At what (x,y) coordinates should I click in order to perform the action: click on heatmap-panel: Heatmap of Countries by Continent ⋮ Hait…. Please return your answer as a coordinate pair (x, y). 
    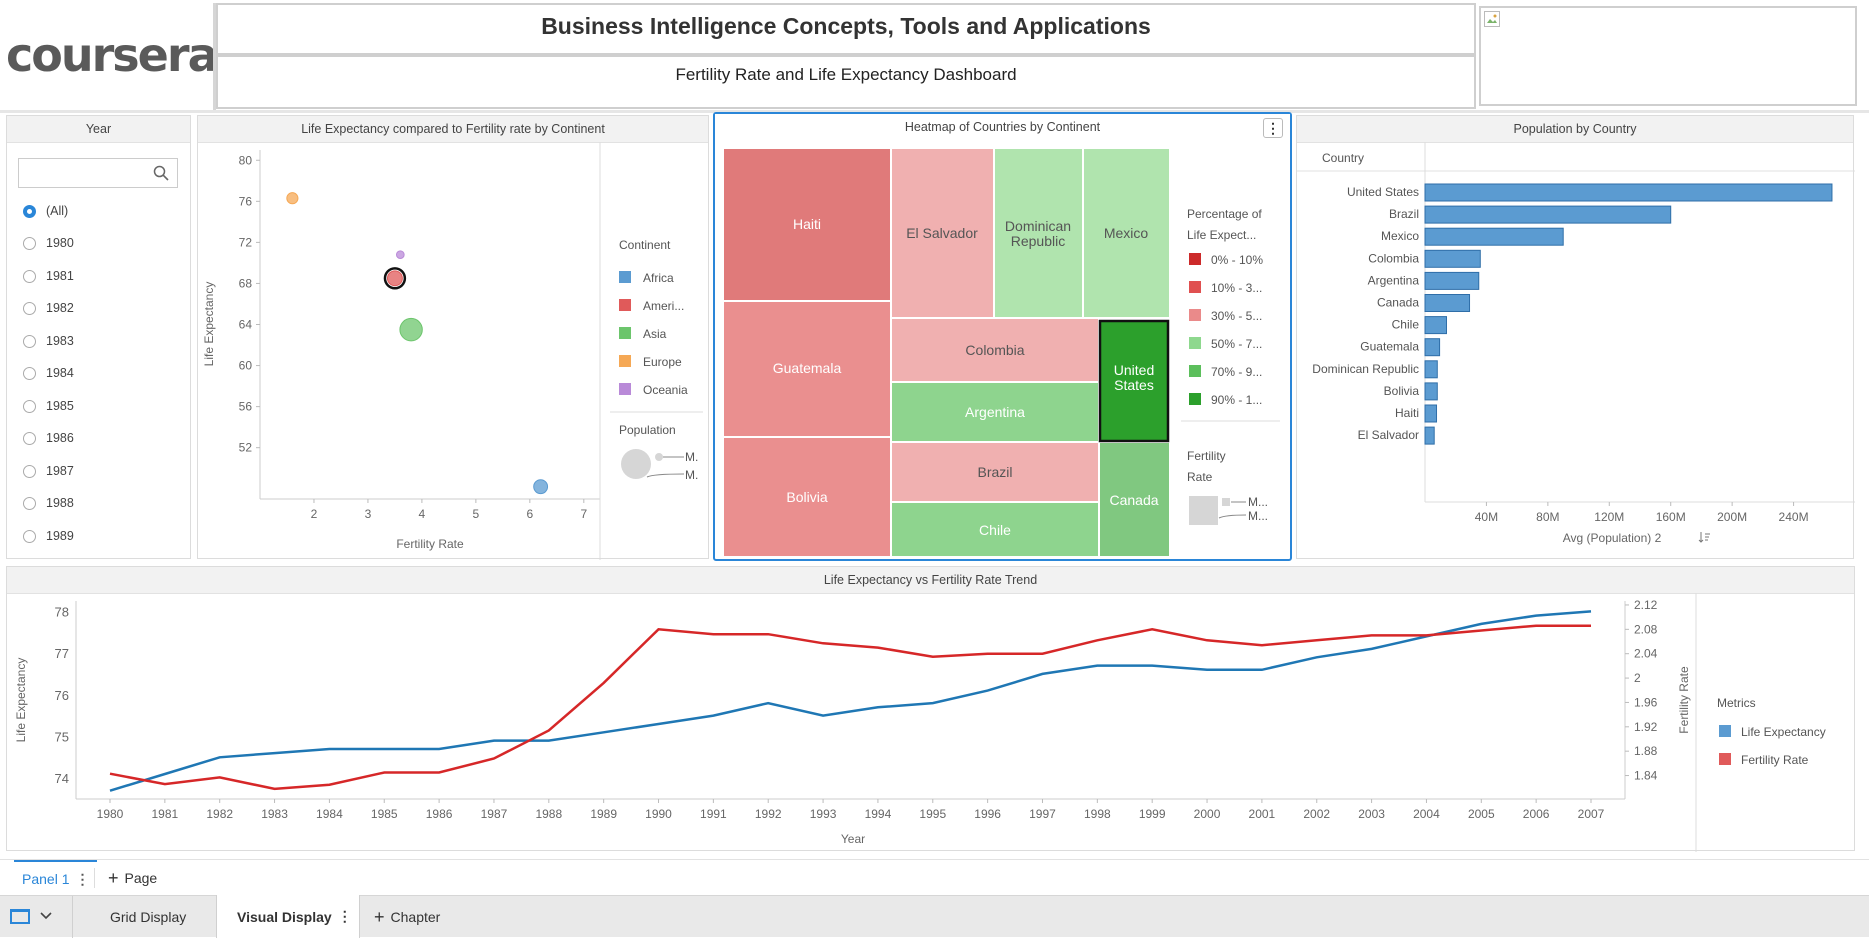
    Looking at the image, I should click on (1002, 336).